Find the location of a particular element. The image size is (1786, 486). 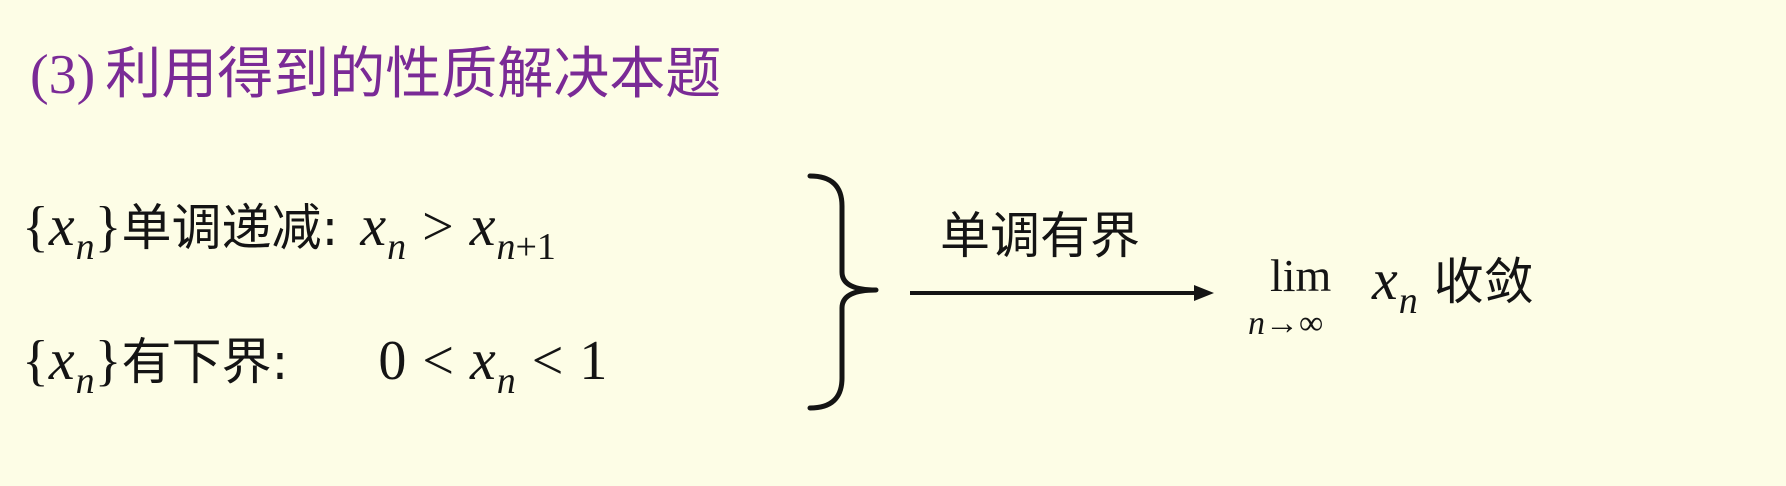

middle-var: x is located at coordinates (482, 359).